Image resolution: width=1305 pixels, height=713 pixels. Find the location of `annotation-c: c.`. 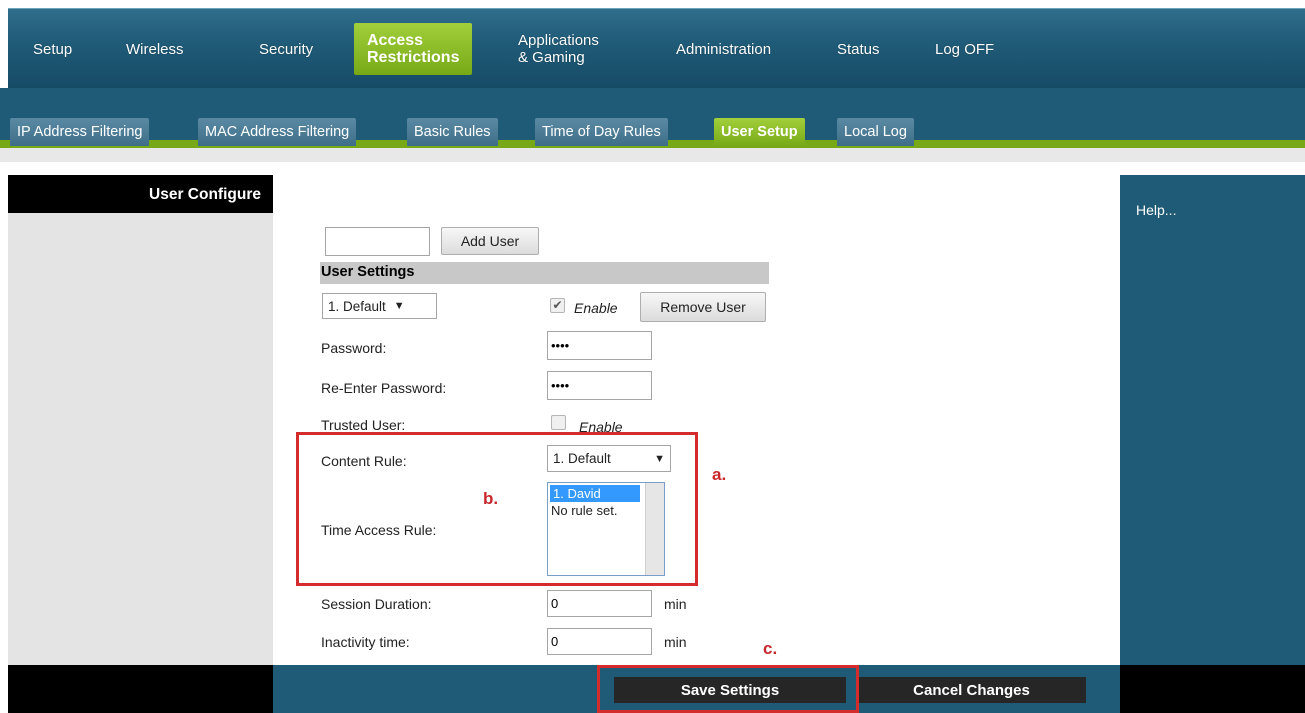

annotation-c: c. is located at coordinates (770, 648).